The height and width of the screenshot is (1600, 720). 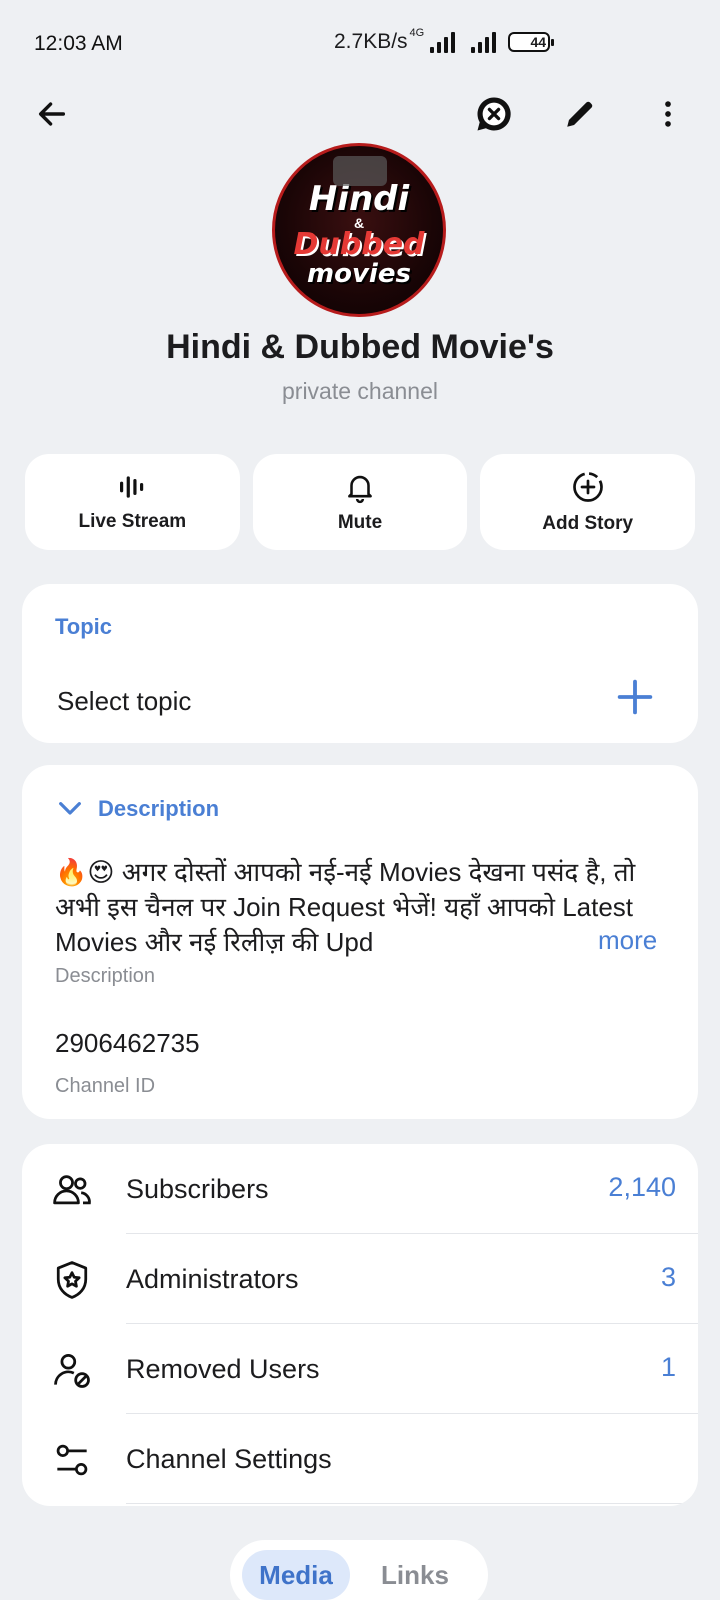 What do you see at coordinates (78, 43) in the screenshot?
I see `status-time: 12:03 AM` at bounding box center [78, 43].